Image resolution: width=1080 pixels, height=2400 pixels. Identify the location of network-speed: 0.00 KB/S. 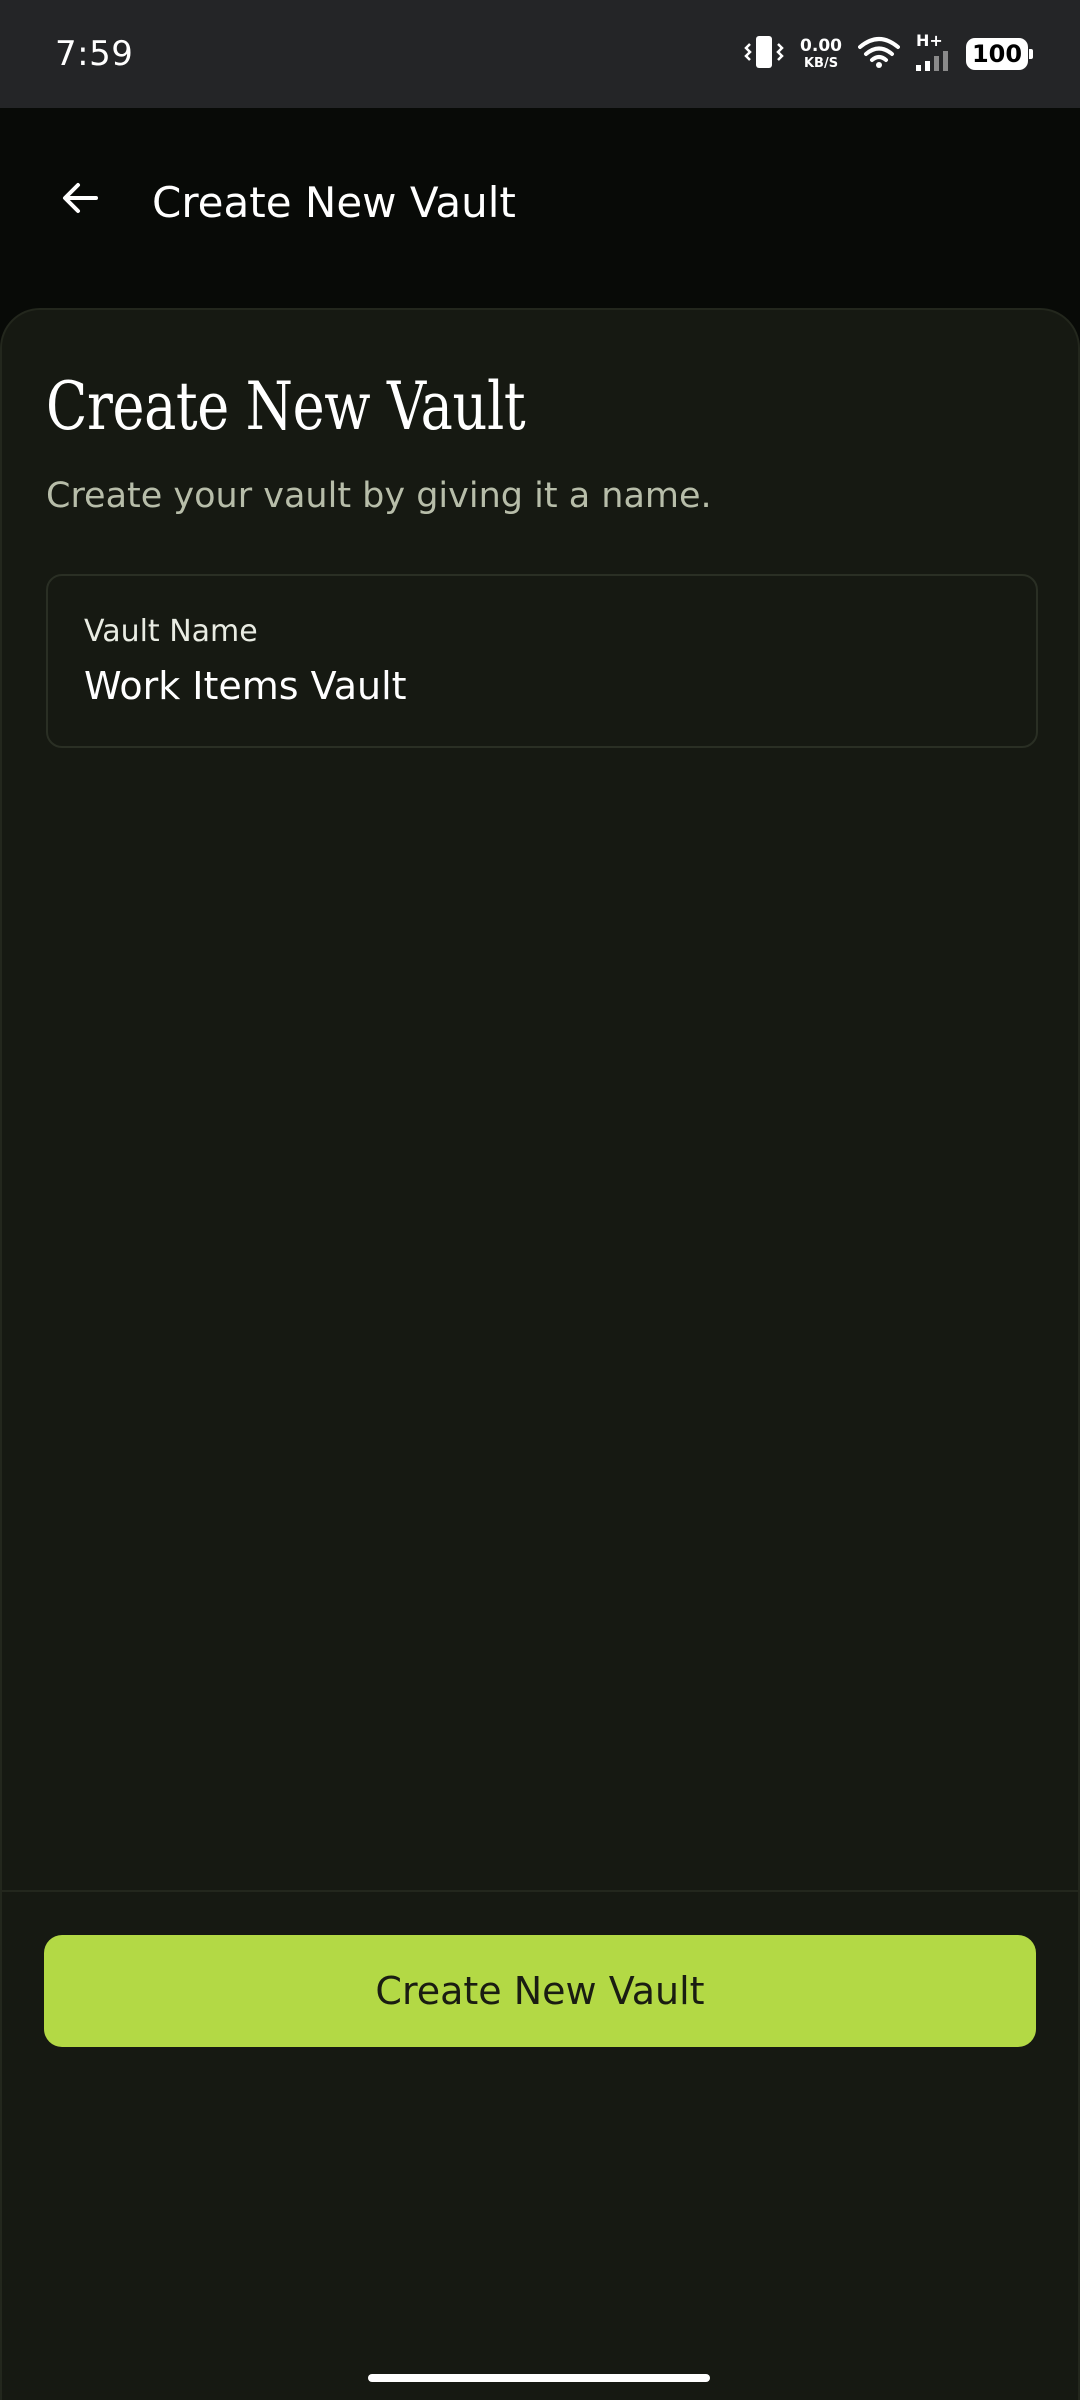
(821, 53).